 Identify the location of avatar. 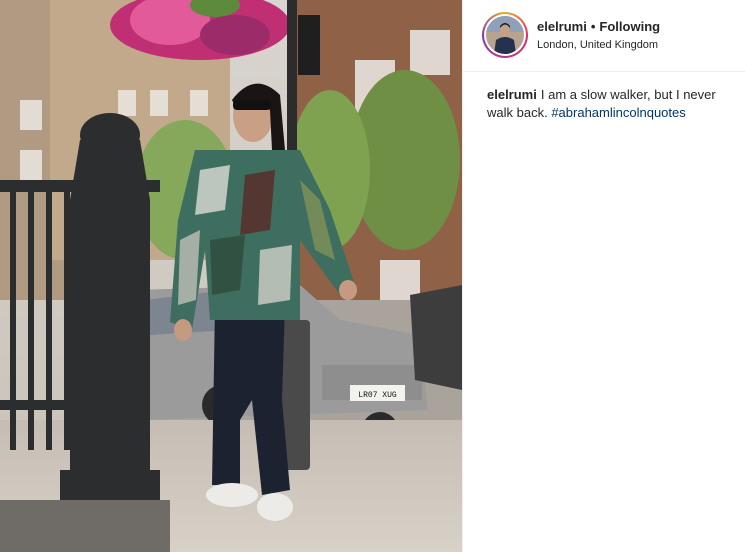
(505, 35).